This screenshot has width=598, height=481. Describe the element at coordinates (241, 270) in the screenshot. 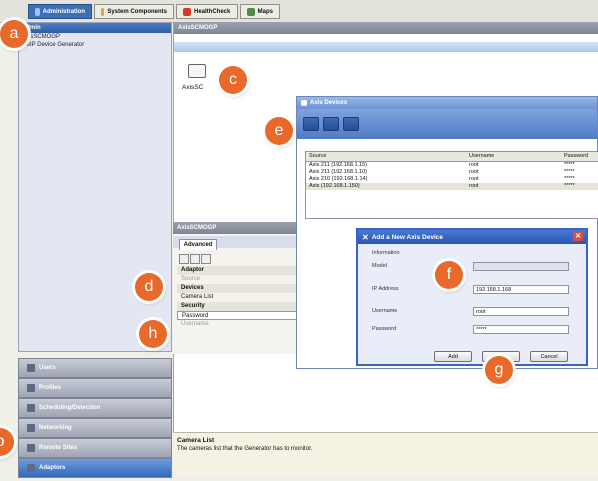

I see `prop-category-adaptor: Adaptor` at that location.